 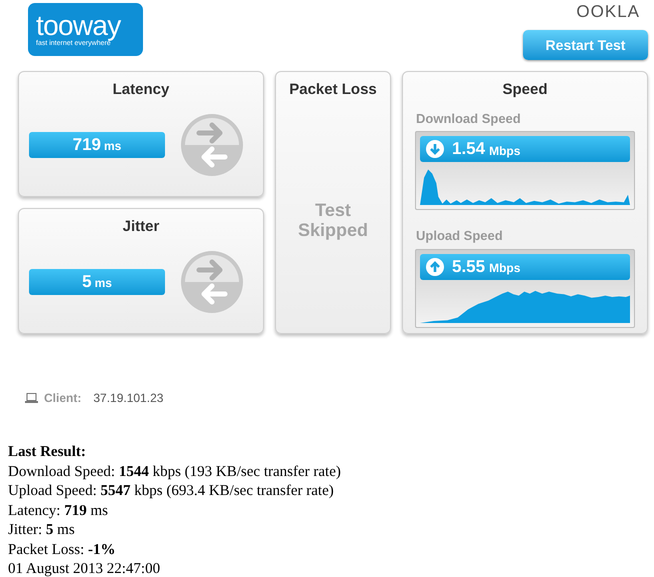 I want to click on speed-value: 1.54 Mbps, so click(x=525, y=149).